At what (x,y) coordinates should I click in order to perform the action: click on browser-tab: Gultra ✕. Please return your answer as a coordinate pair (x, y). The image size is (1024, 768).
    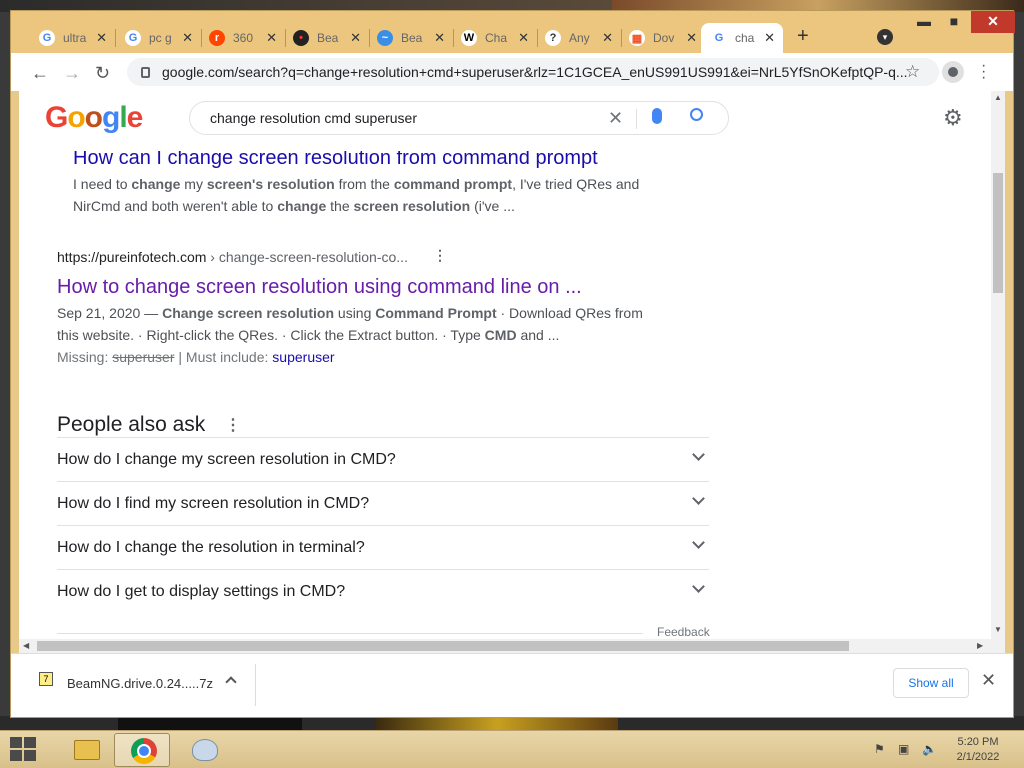
    Looking at the image, I should click on (72, 38).